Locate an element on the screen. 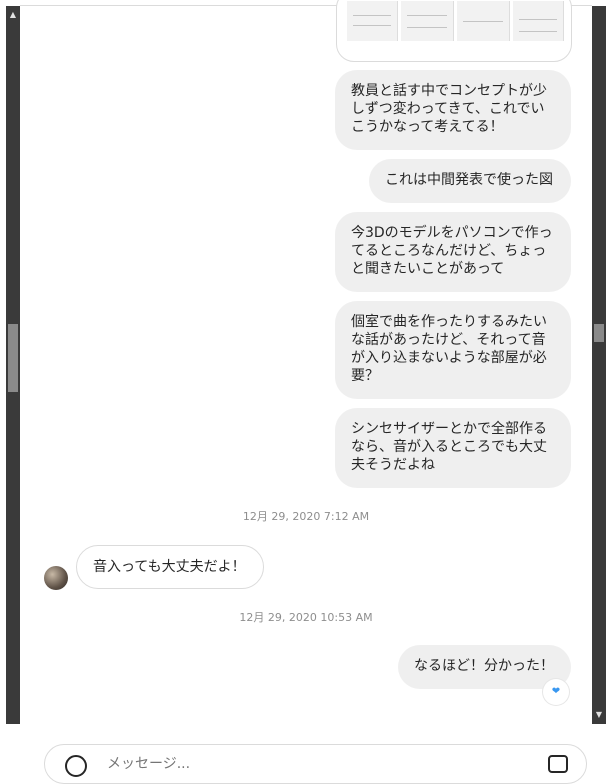  message-composer is located at coordinates (315, 764).